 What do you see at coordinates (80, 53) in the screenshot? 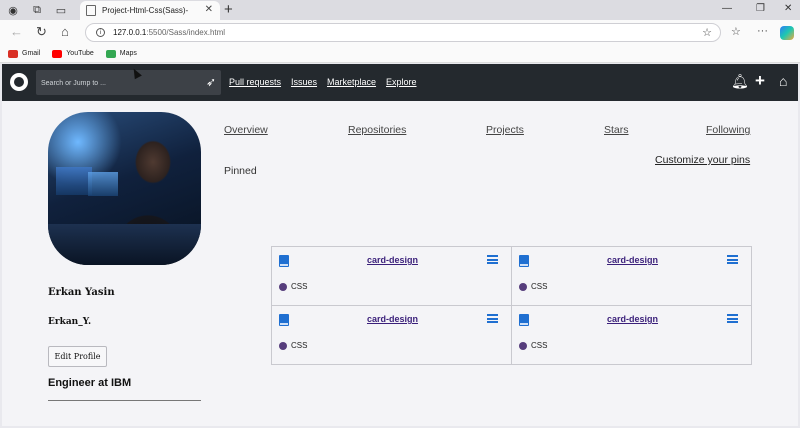
I see `bookmark-label: YouTube` at bounding box center [80, 53].